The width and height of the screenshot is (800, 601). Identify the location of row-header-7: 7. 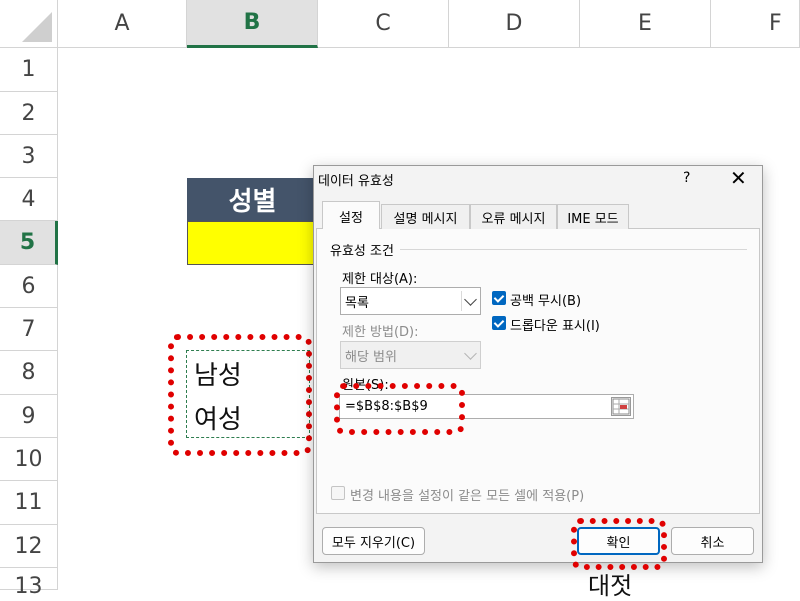
(29, 329).